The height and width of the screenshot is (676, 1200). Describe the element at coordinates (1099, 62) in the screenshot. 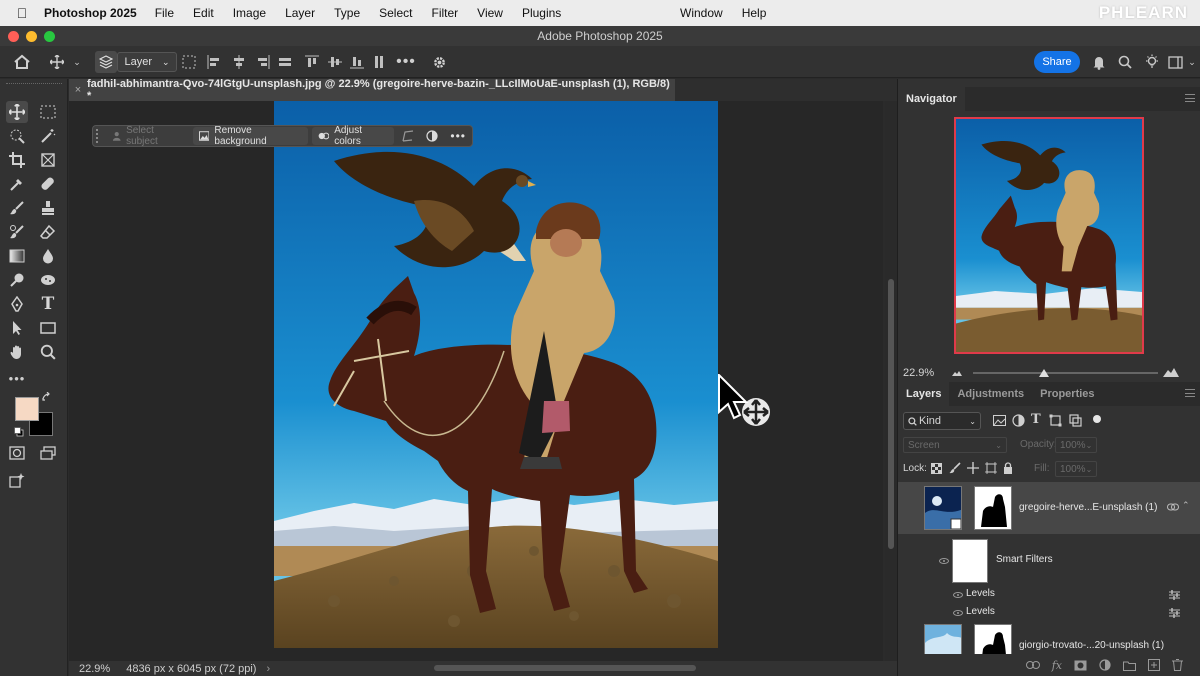

I see `bell-icon` at that location.